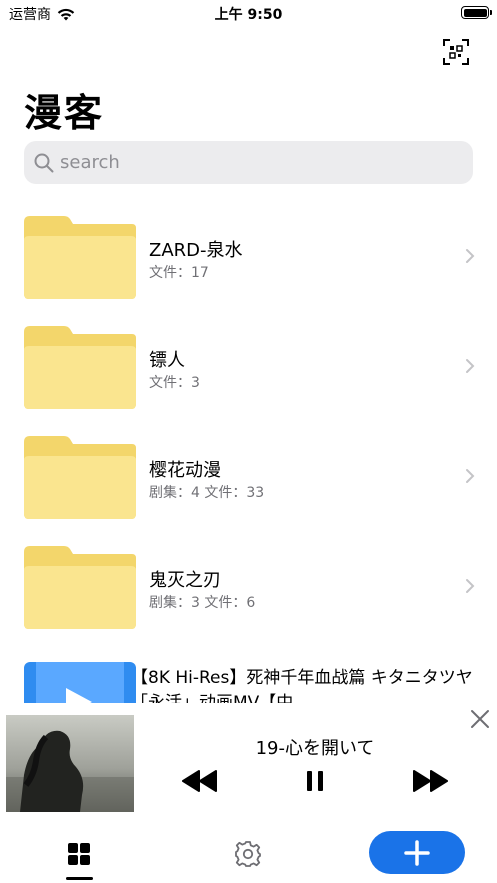 This screenshot has height=883, width=497. What do you see at coordinates (476, 12) in the screenshot?
I see `battery-icon` at bounding box center [476, 12].